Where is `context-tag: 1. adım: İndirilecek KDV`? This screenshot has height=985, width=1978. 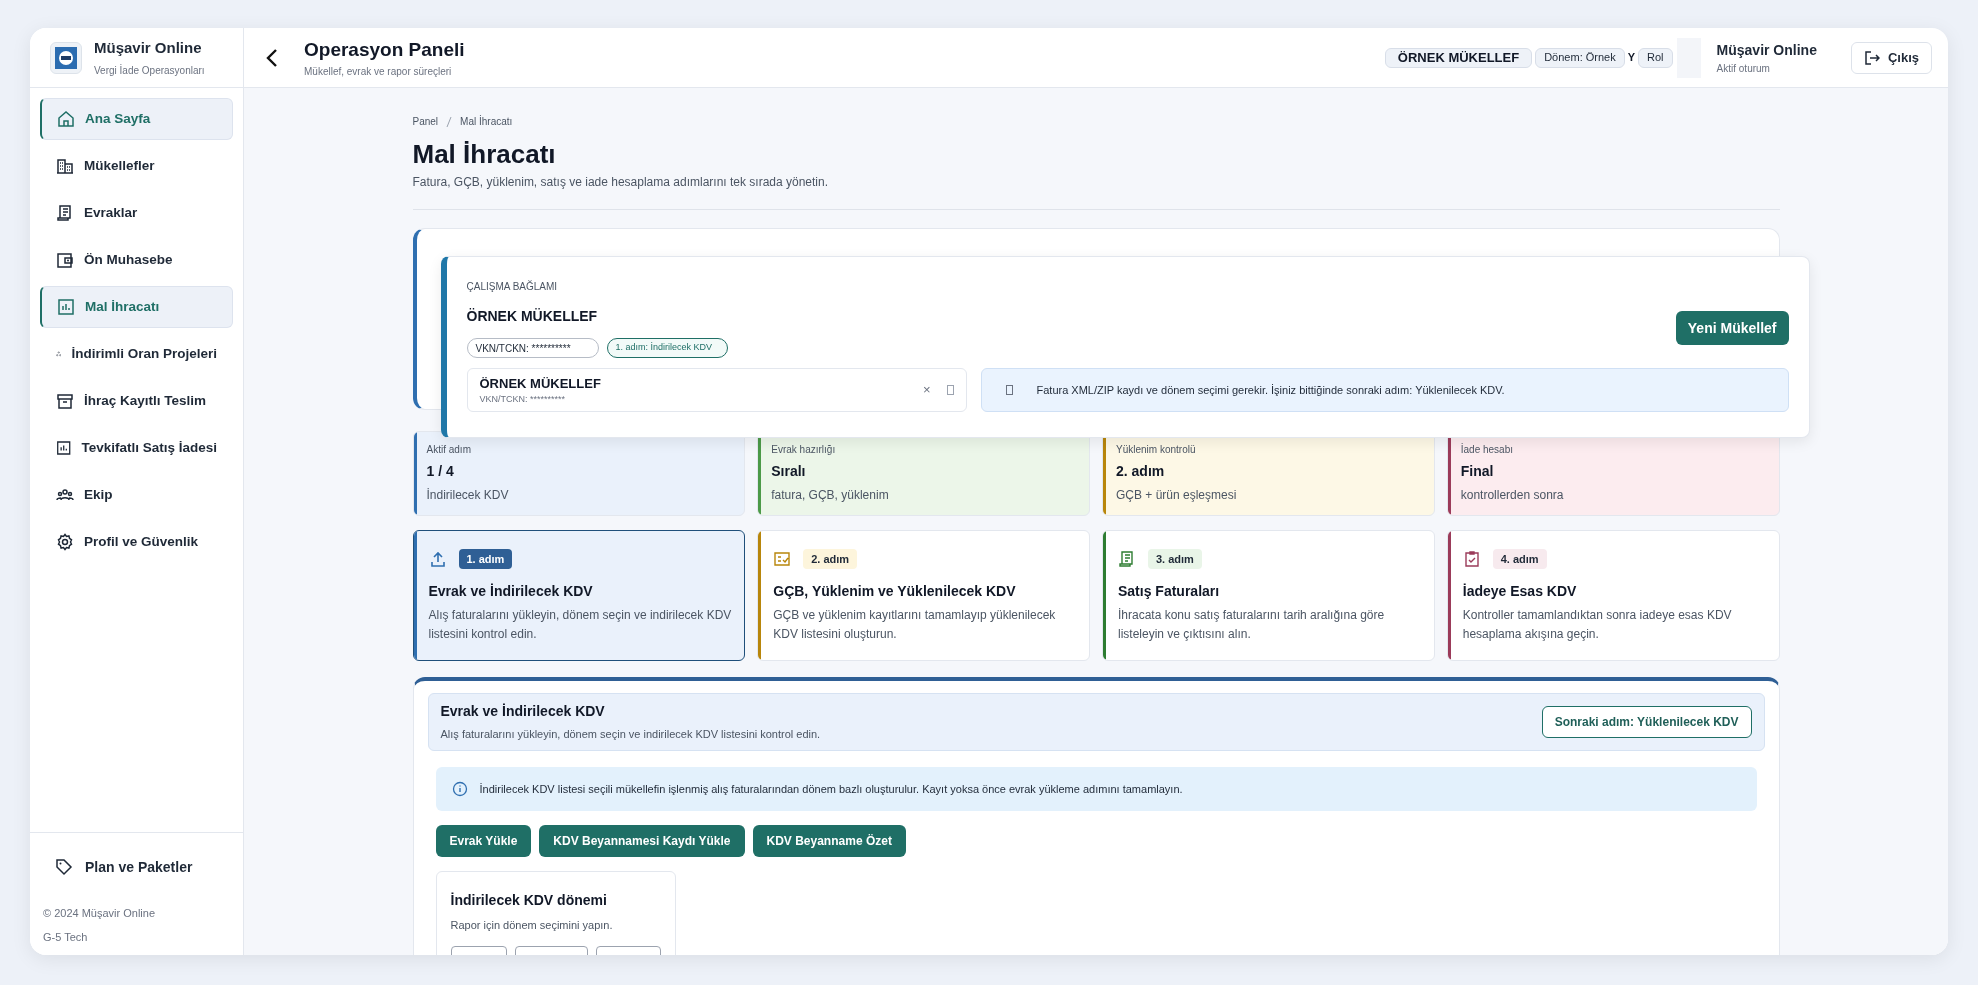
context-tag: 1. adım: İndirilecek KDV is located at coordinates (667, 348).